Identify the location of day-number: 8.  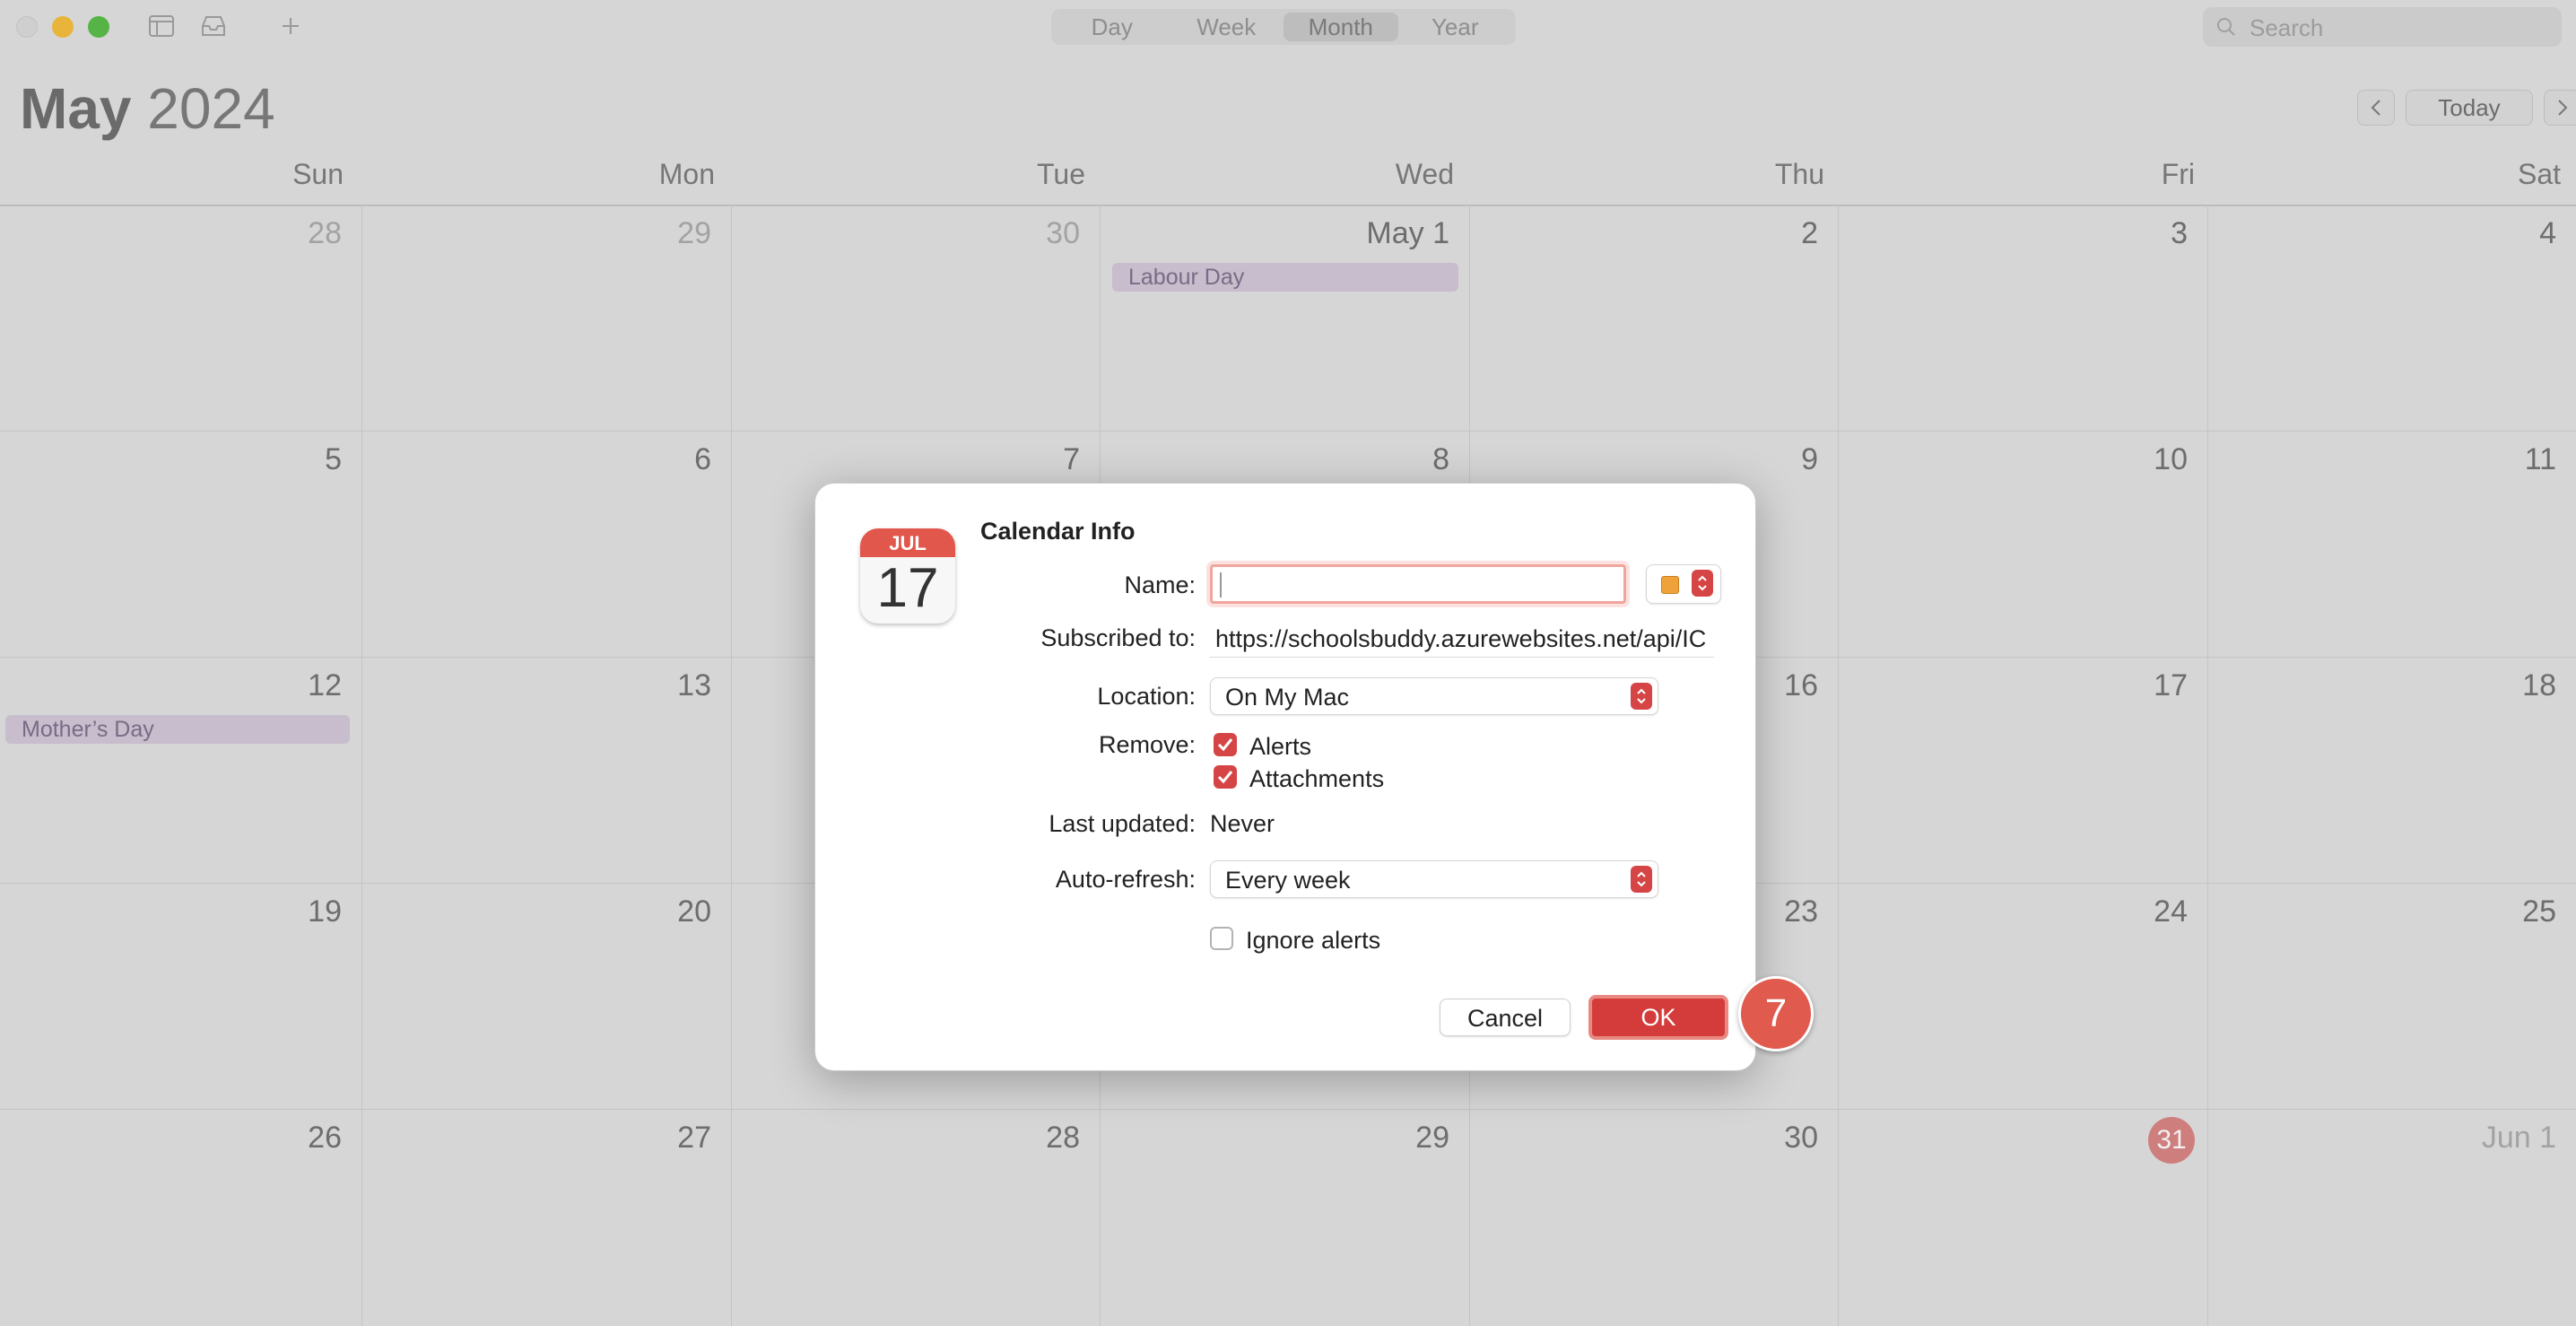
(1440, 459).